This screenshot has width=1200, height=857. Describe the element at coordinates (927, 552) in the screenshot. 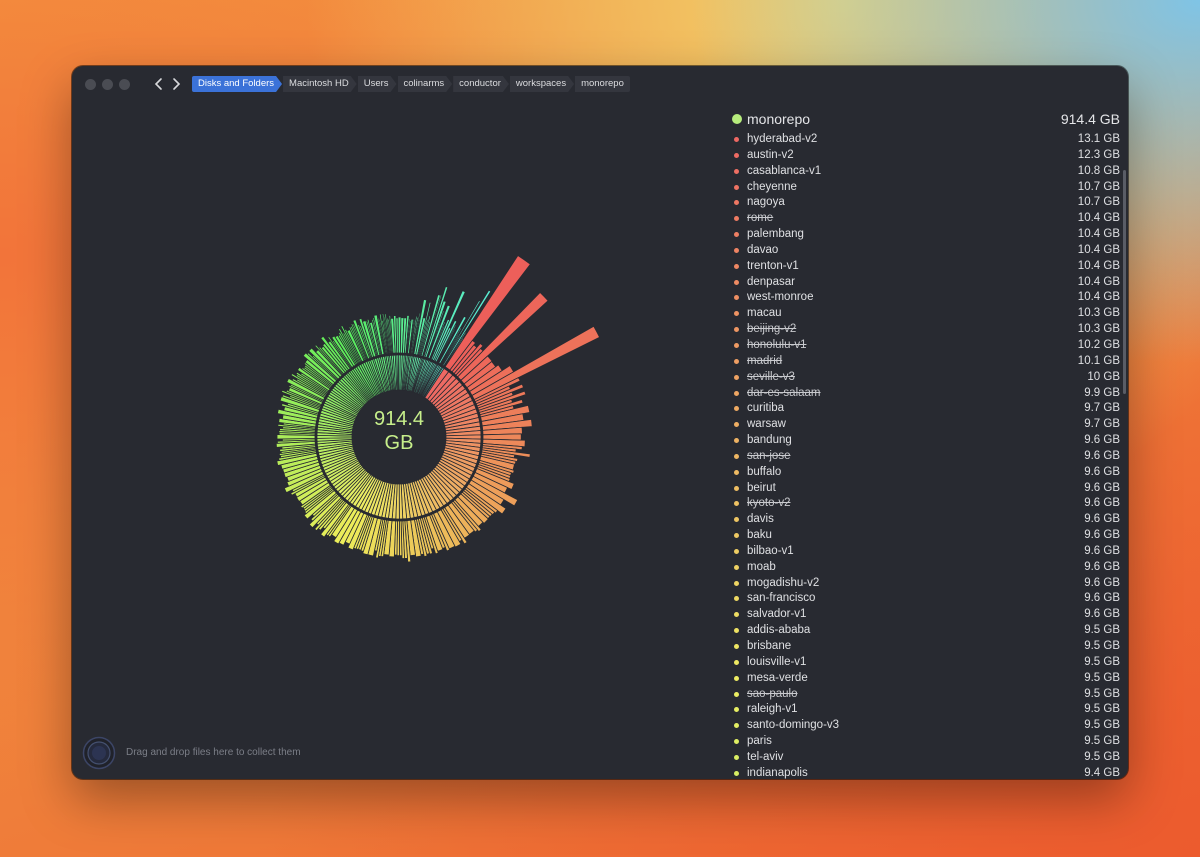

I see `folder-list-item: bilbao-v1 9.6 GB` at that location.